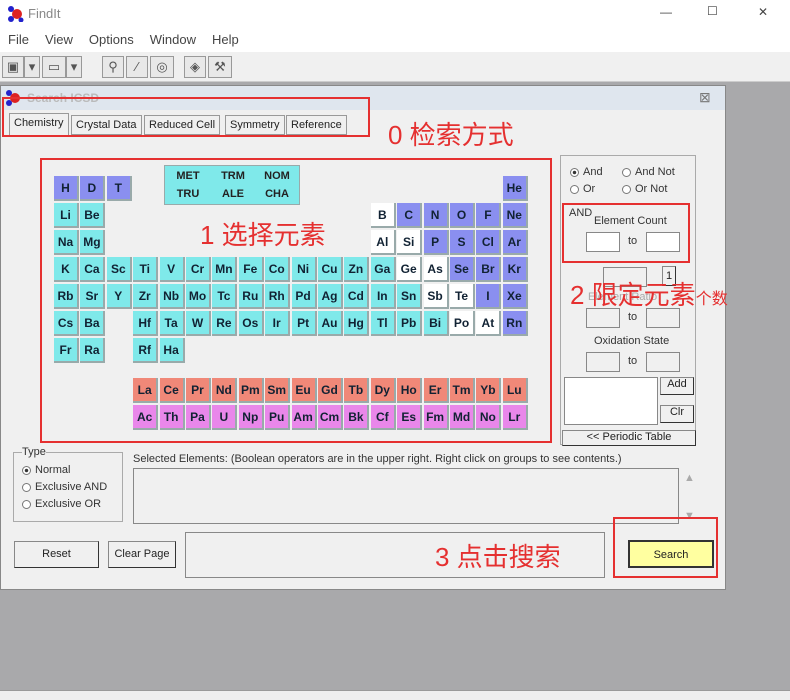 The width and height of the screenshot is (790, 700). What do you see at coordinates (489, 390) in the screenshot?
I see `element-yb: Yb` at bounding box center [489, 390].